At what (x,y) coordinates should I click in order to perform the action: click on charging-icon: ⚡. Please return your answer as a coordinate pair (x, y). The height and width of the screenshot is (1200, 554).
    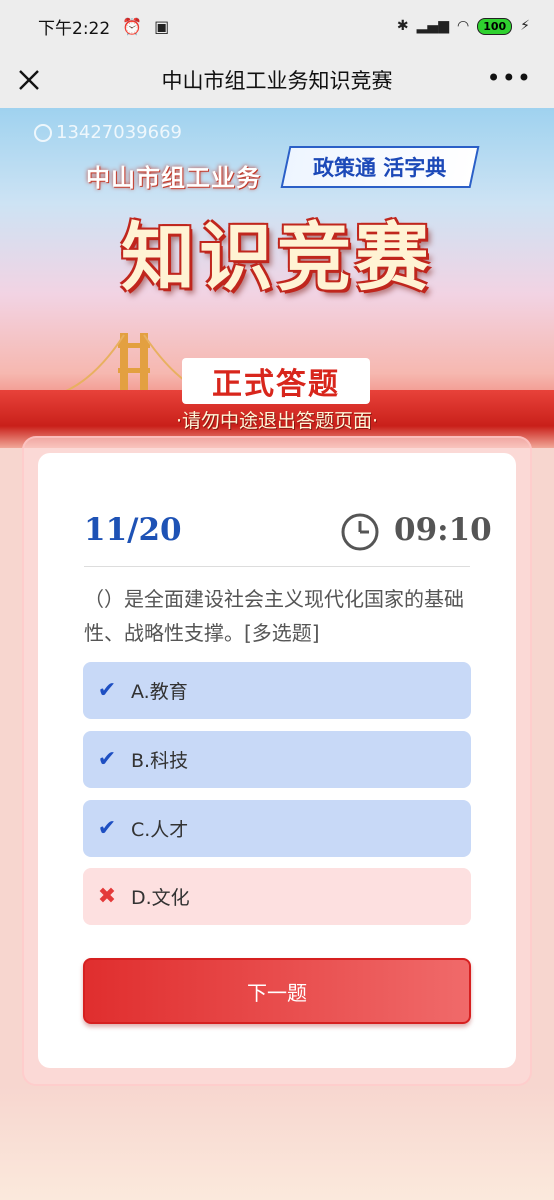
    Looking at the image, I should click on (525, 26).